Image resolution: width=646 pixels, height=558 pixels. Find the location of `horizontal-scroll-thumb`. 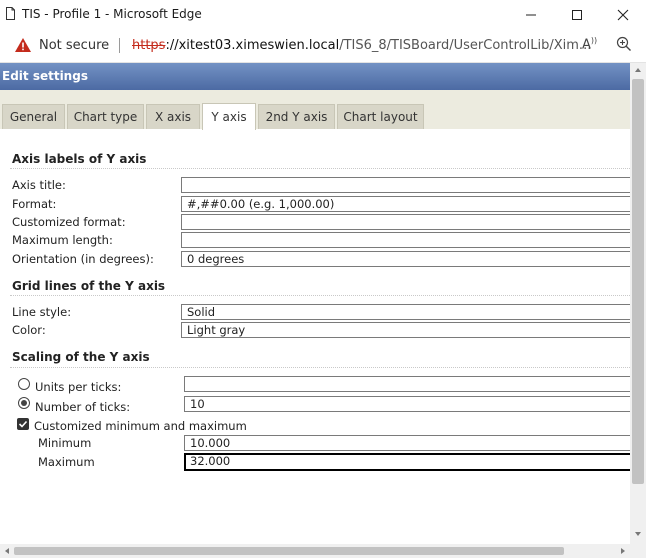

horizontal-scroll-thumb is located at coordinates (289, 551).